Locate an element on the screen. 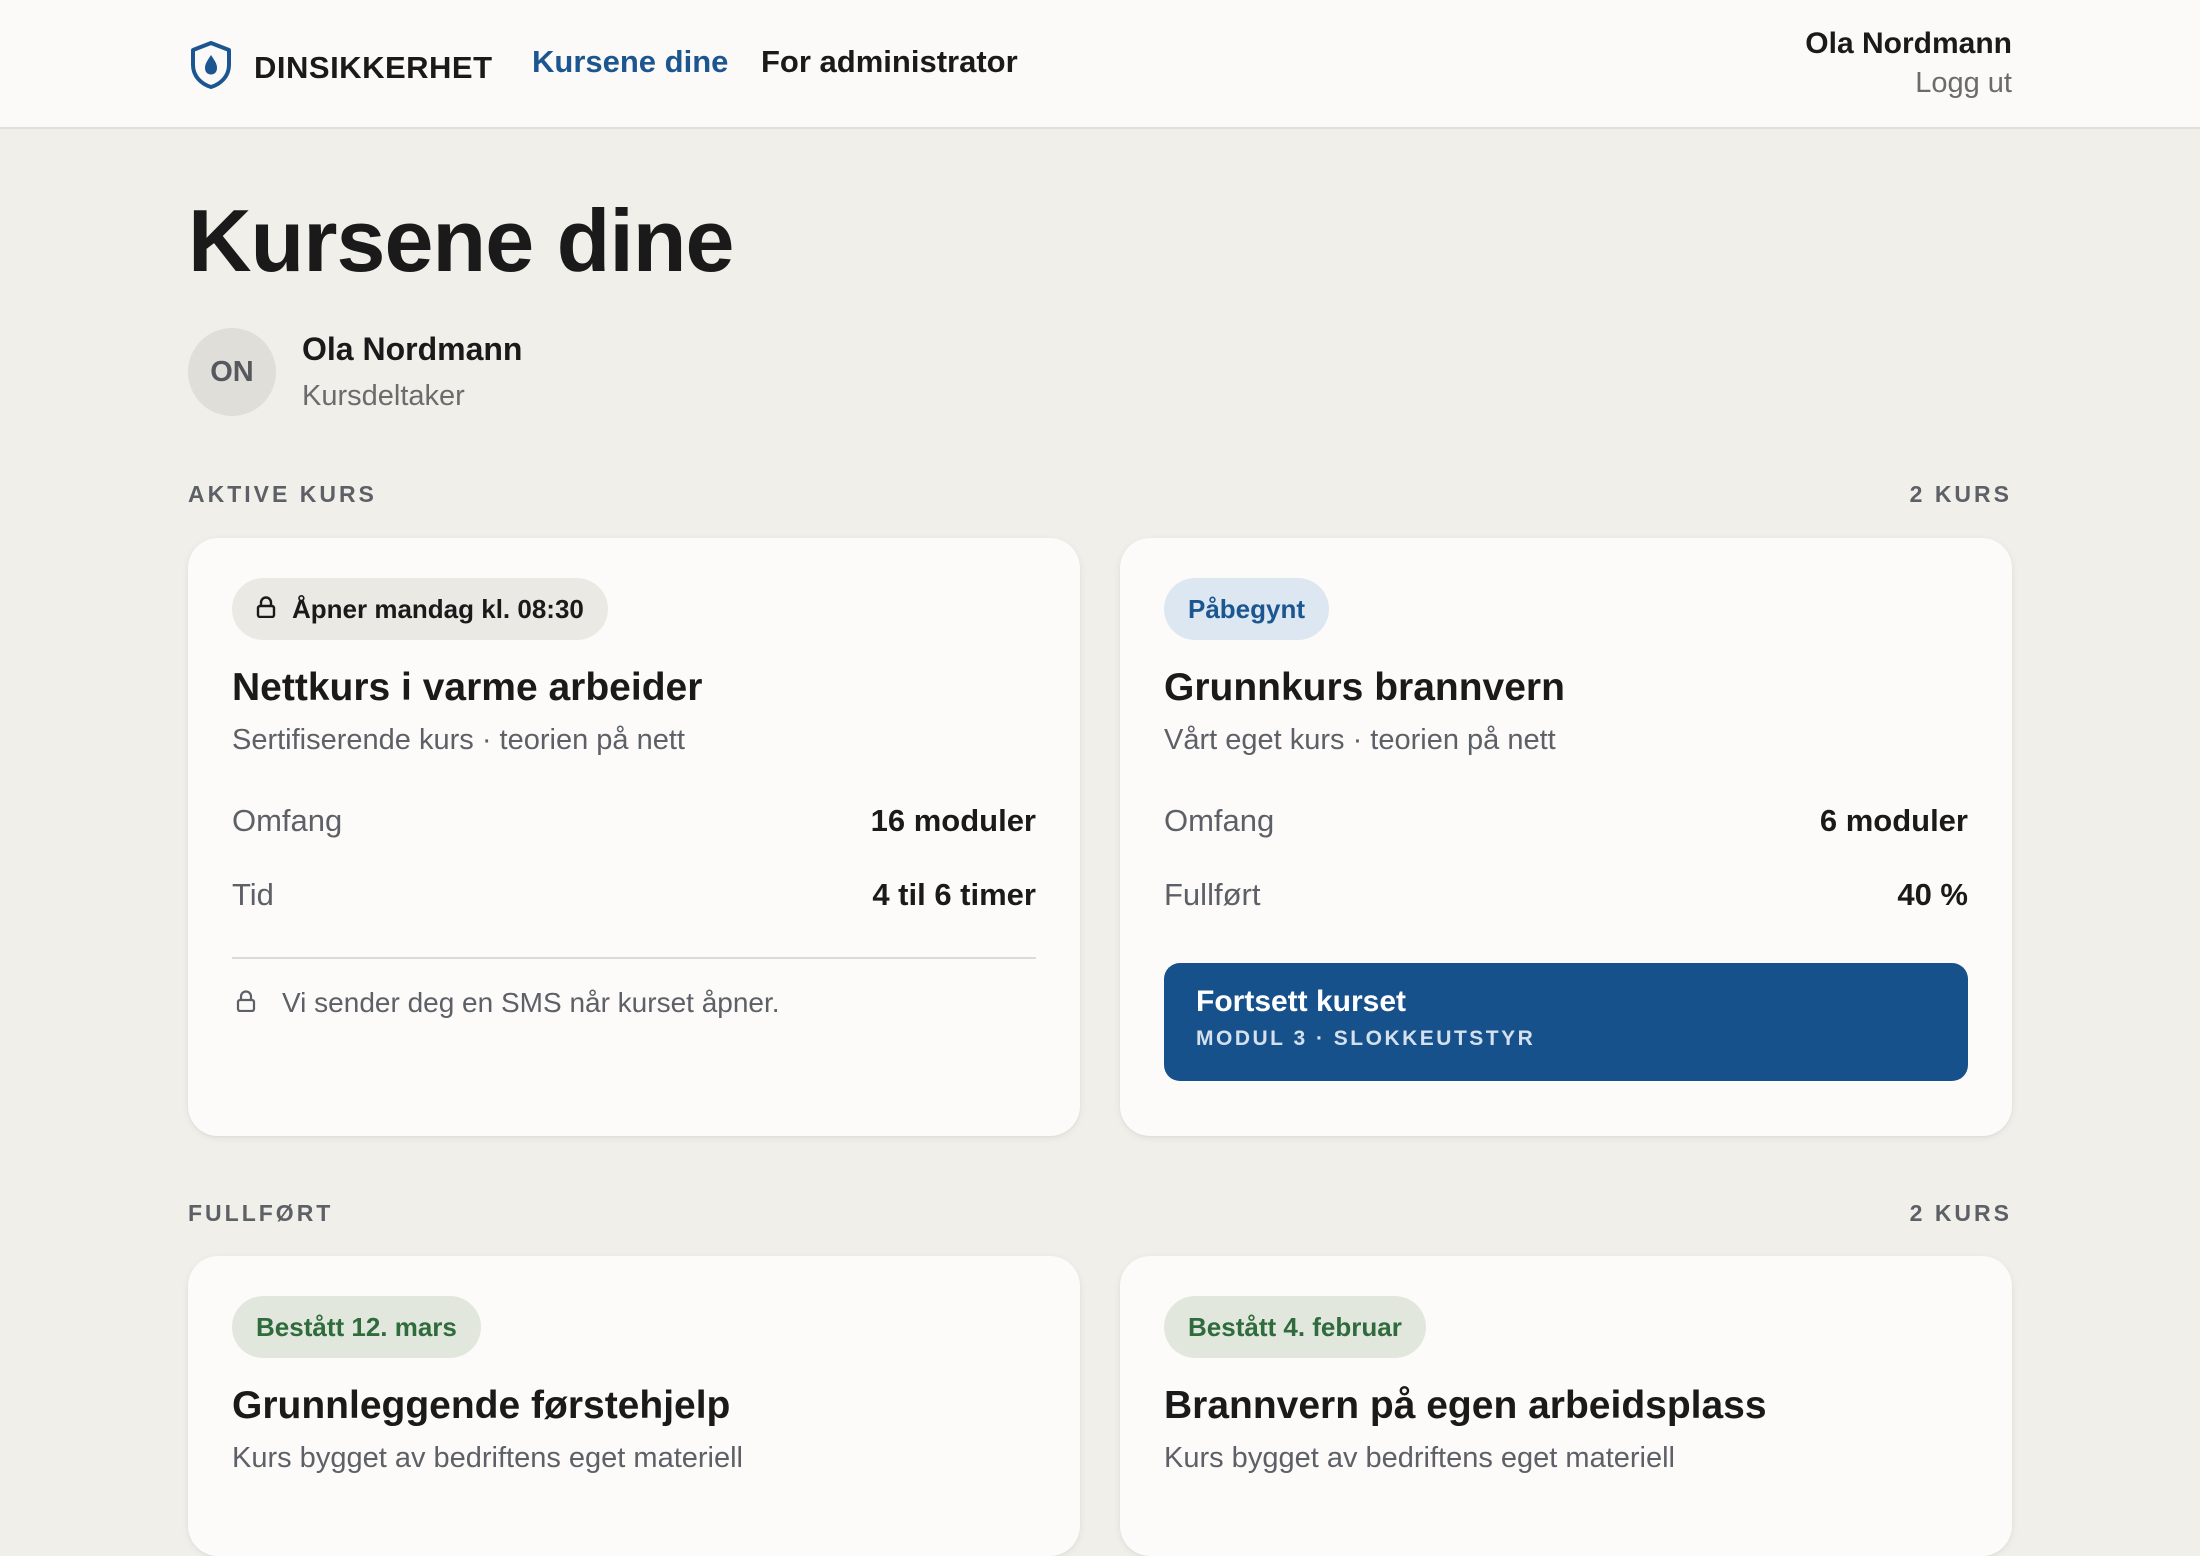 Image resolution: width=2200 pixels, height=1556 pixels. brand-name: DINSIKKERHET is located at coordinates (373, 67).